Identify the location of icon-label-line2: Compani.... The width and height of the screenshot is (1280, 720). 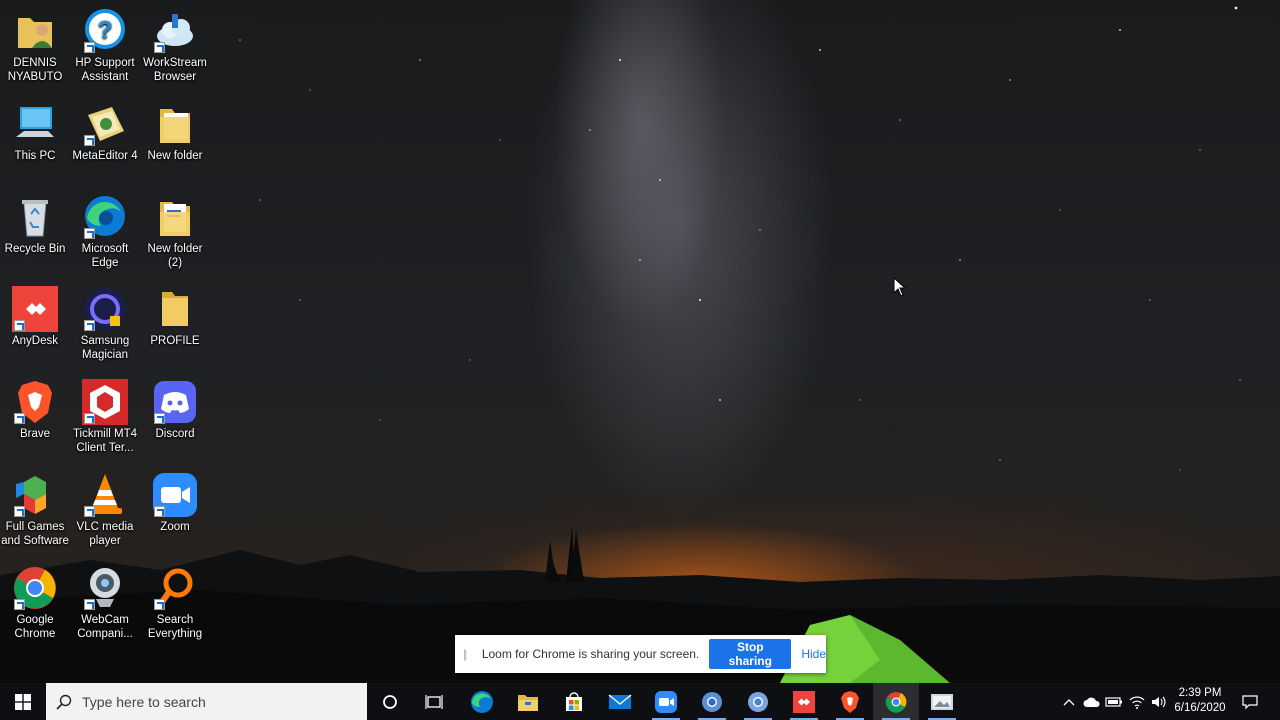
(105, 634).